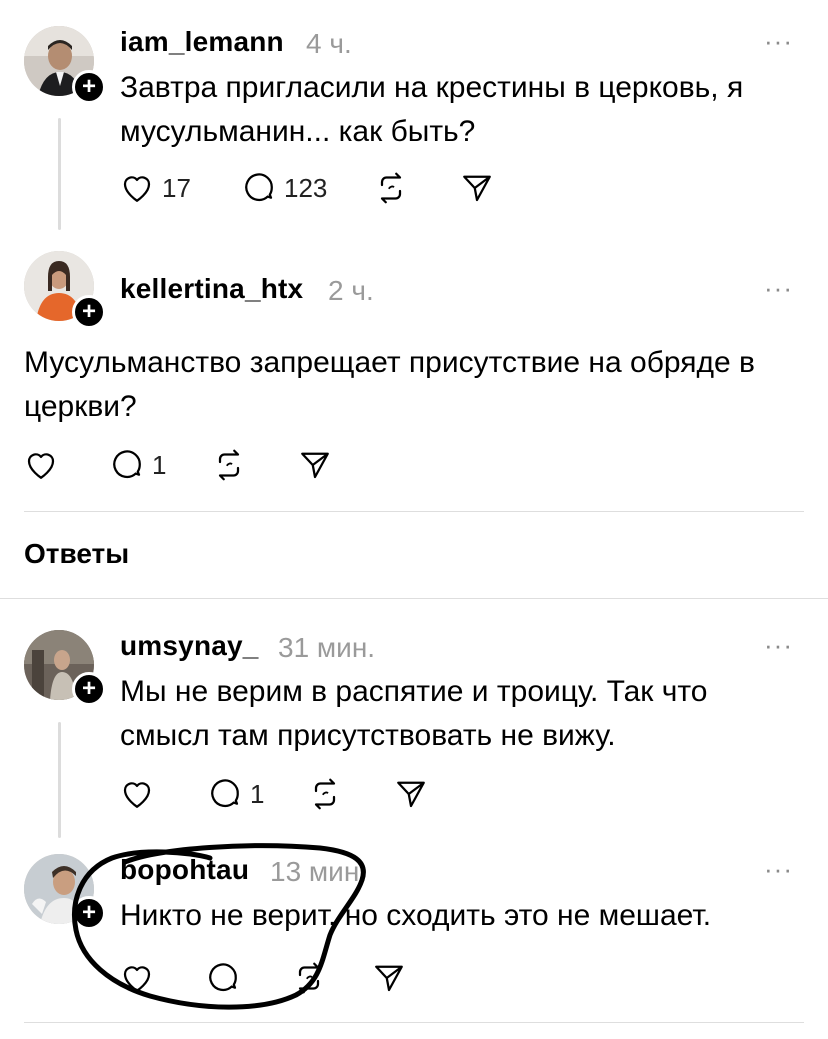 This screenshot has height=1039, width=828. I want to click on reply-button, so click(223, 978).